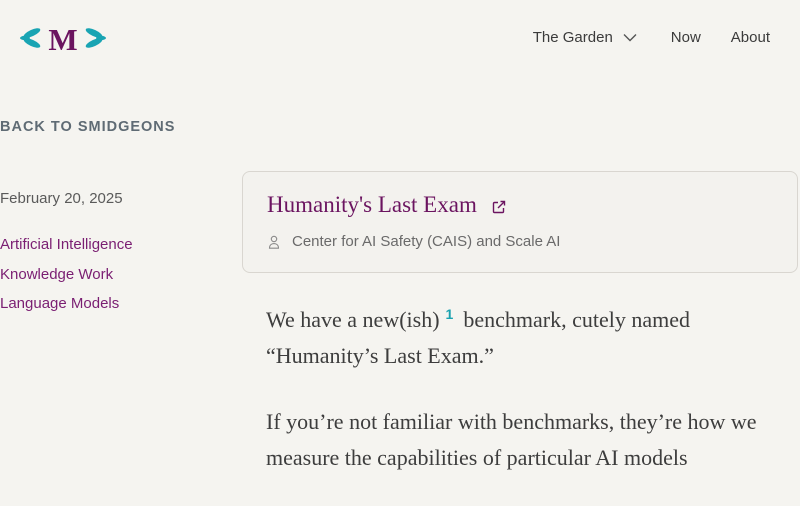 This screenshot has height=506, width=800. Describe the element at coordinates (426, 241) in the screenshot. I see `source-author: Center for AI Safety (CAIS) and Scale AI` at that location.